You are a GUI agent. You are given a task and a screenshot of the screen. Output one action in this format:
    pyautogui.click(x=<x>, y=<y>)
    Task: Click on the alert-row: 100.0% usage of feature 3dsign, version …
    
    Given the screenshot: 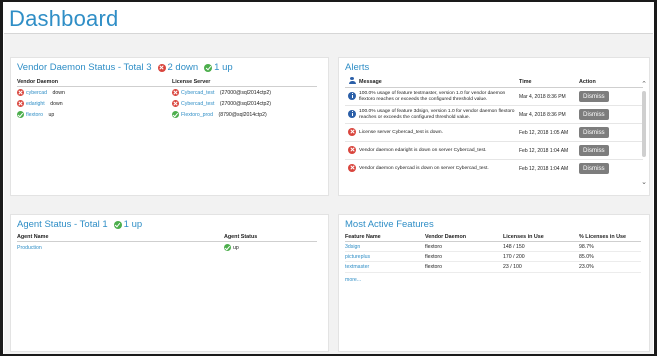 What is the action you would take?
    pyautogui.click(x=494, y=114)
    